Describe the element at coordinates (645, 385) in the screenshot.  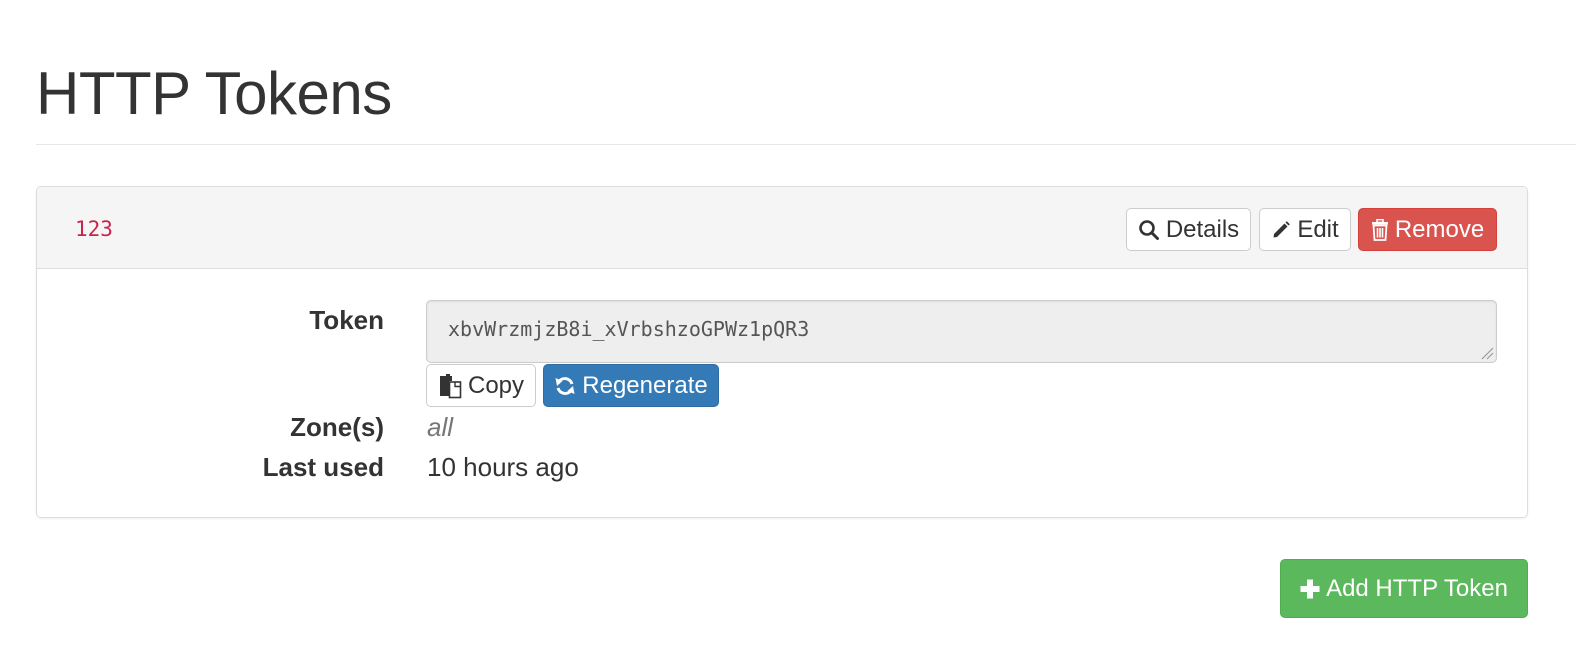
I see `regenerate-button-label: Regenerate` at that location.